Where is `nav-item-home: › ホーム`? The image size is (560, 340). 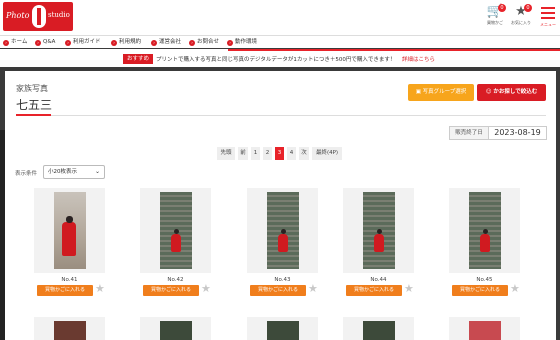 nav-item-home: › ホーム is located at coordinates (15, 42).